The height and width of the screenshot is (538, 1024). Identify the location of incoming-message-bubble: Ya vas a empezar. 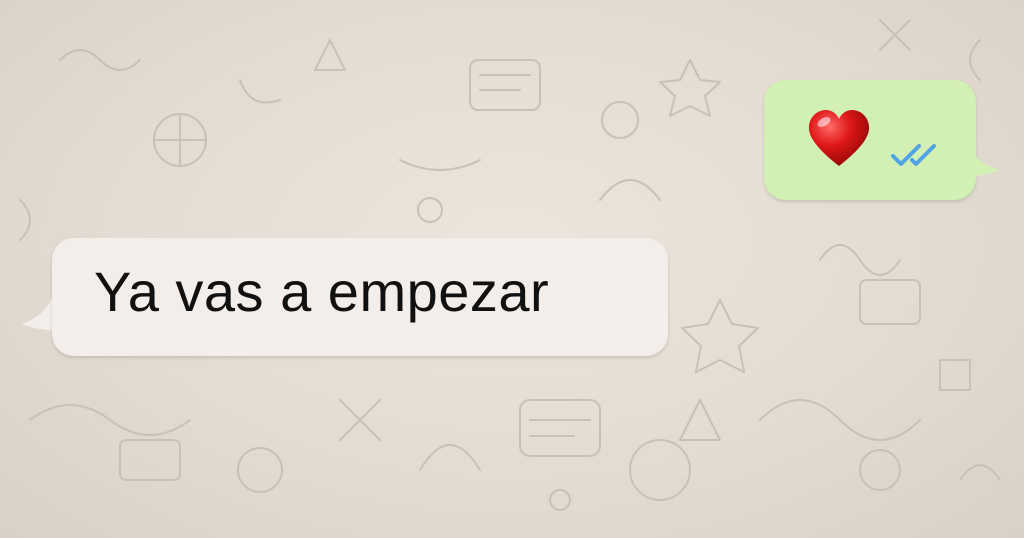
(360, 297).